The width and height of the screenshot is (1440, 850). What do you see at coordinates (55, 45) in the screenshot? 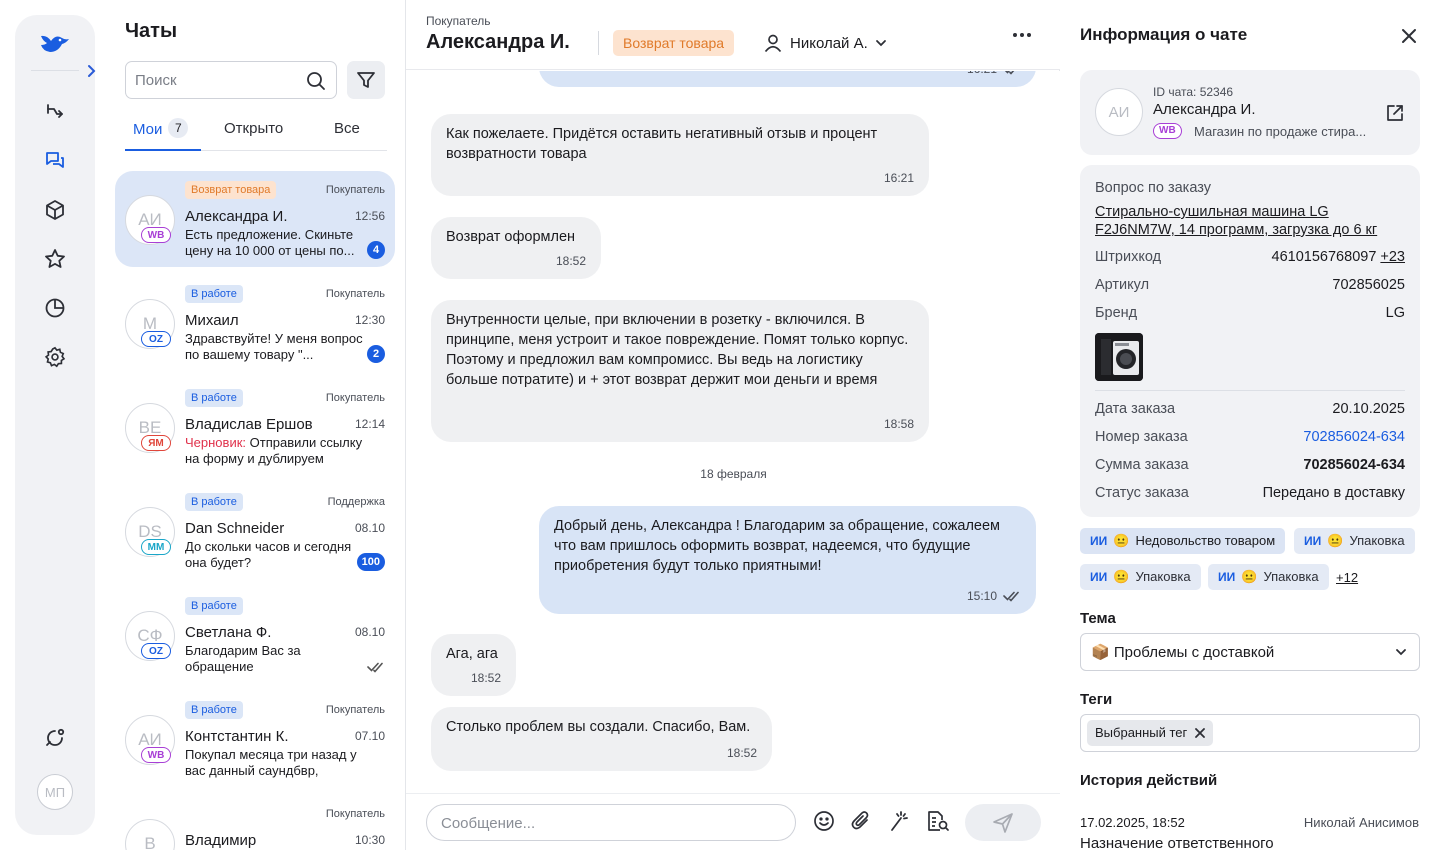
I see `app-logo-icon` at bounding box center [55, 45].